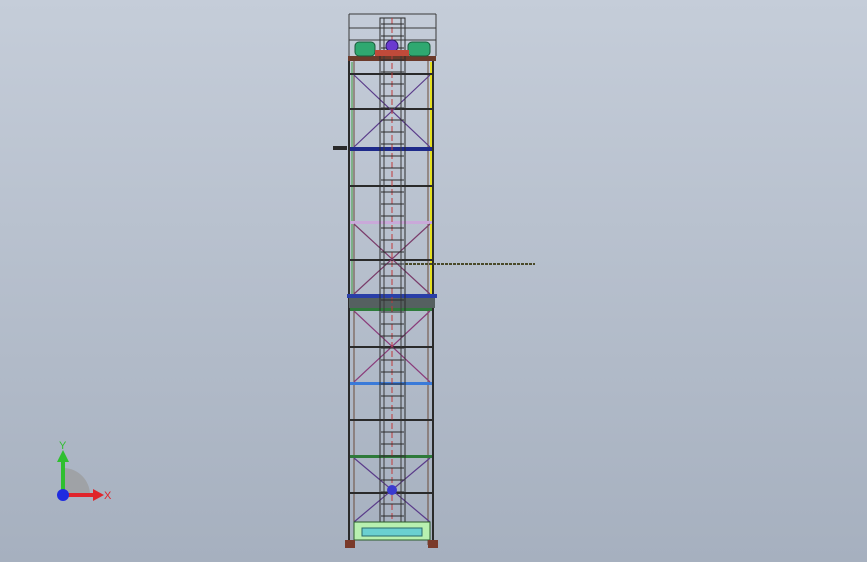 The height and width of the screenshot is (562, 867). What do you see at coordinates (63, 446) in the screenshot?
I see `y-axis-label: Y` at bounding box center [63, 446].